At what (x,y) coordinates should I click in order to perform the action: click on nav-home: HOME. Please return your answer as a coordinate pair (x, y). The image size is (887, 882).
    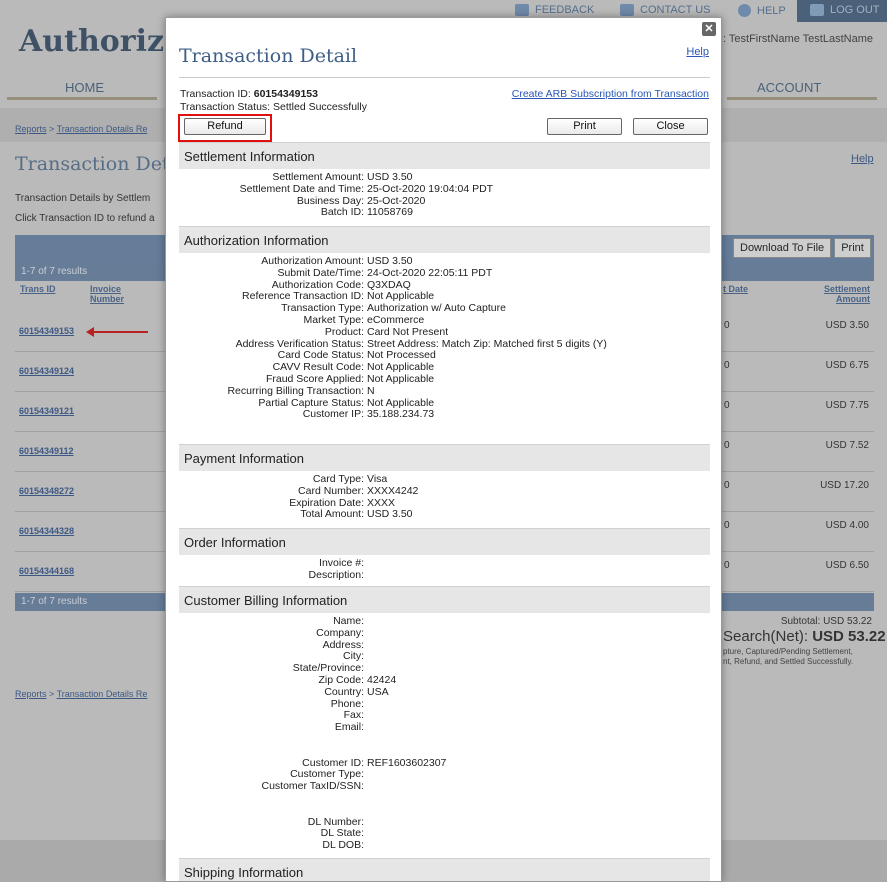
    Looking at the image, I should click on (84, 87).